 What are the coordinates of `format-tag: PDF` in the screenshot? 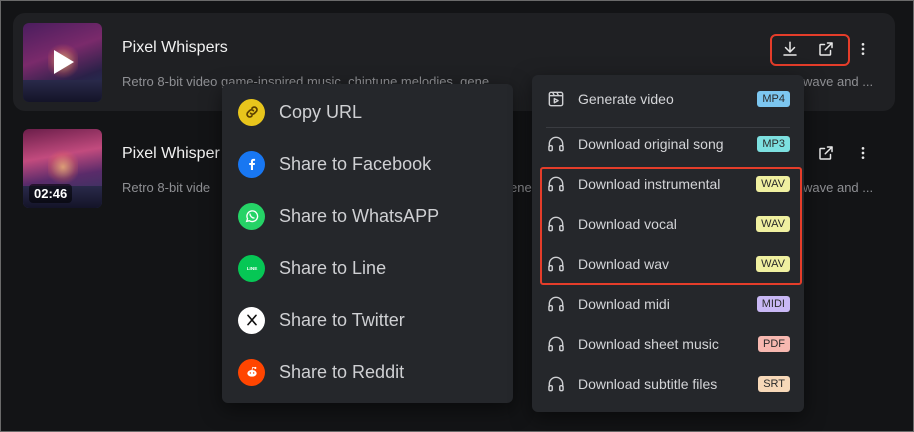 It's located at (774, 344).